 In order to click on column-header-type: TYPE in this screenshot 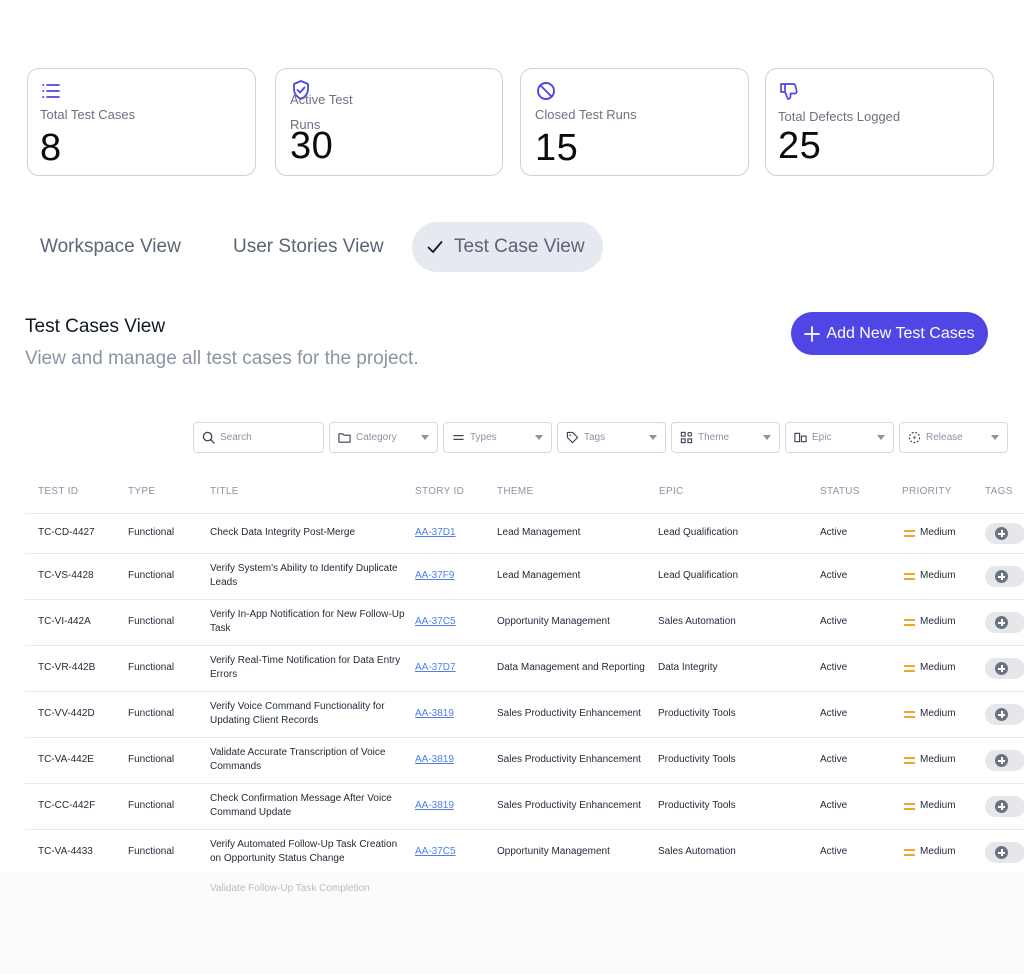, I will do `click(141, 491)`.